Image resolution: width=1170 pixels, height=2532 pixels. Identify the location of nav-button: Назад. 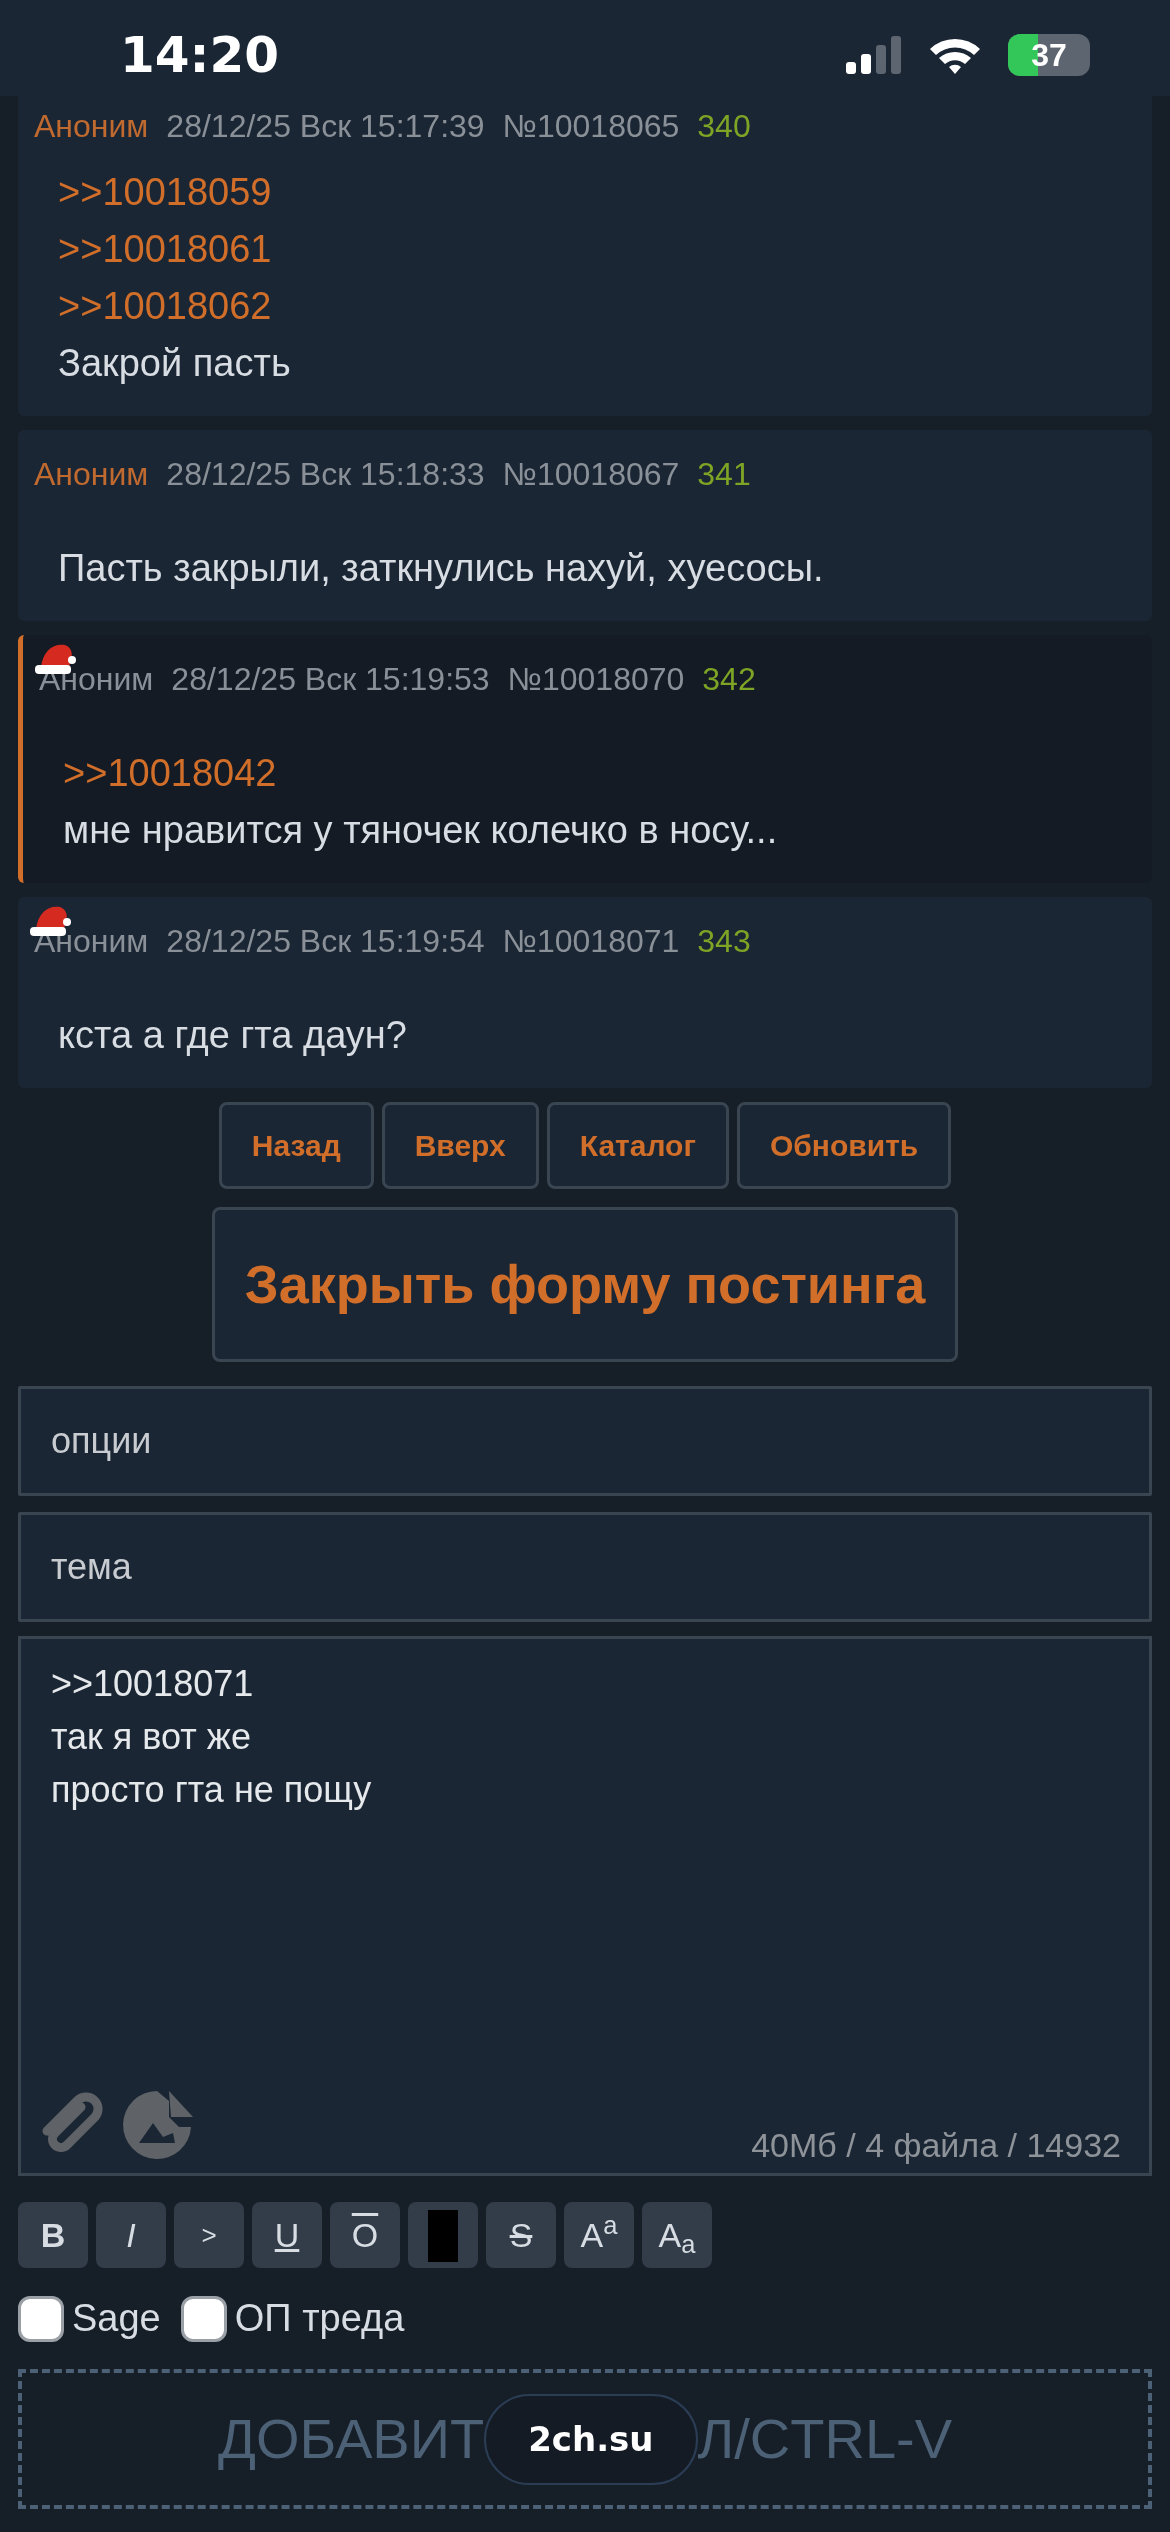
(296, 1145).